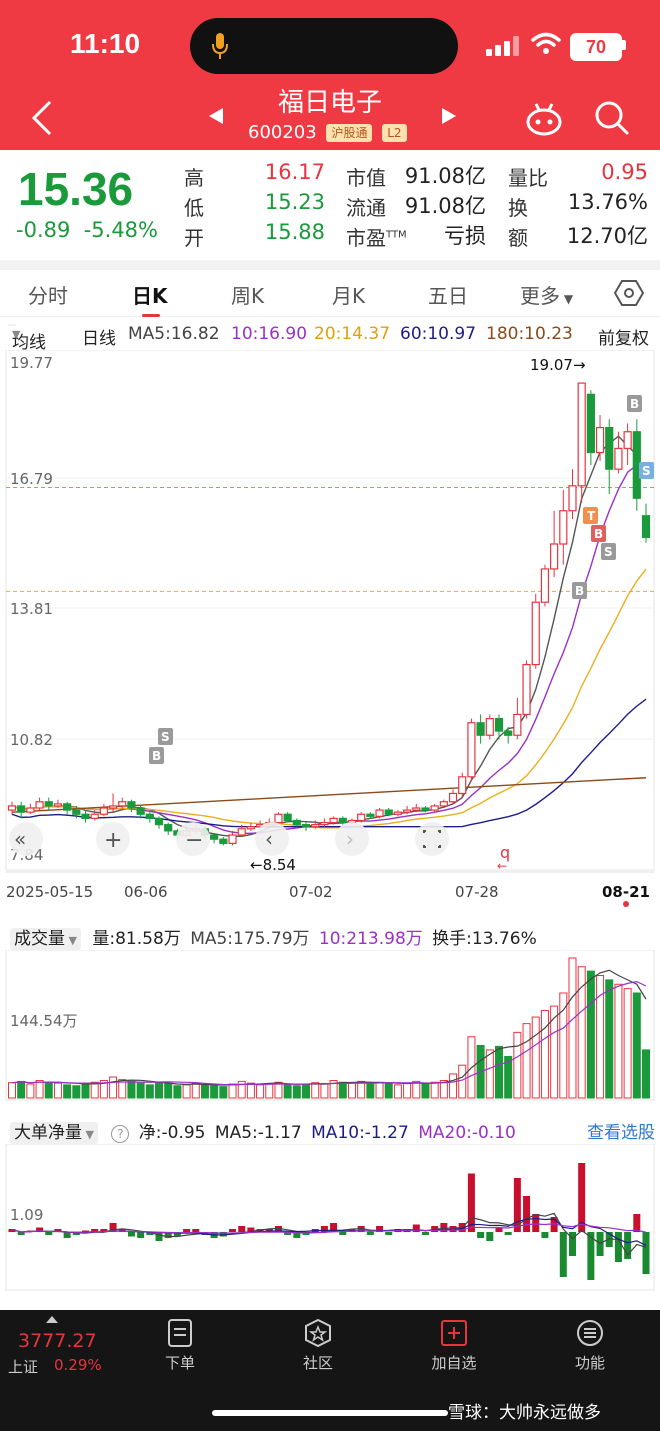 This screenshot has width=660, height=1431. What do you see at coordinates (484, 939) in the screenshot?
I see `volume-turnover: 换手:13.76%` at bounding box center [484, 939].